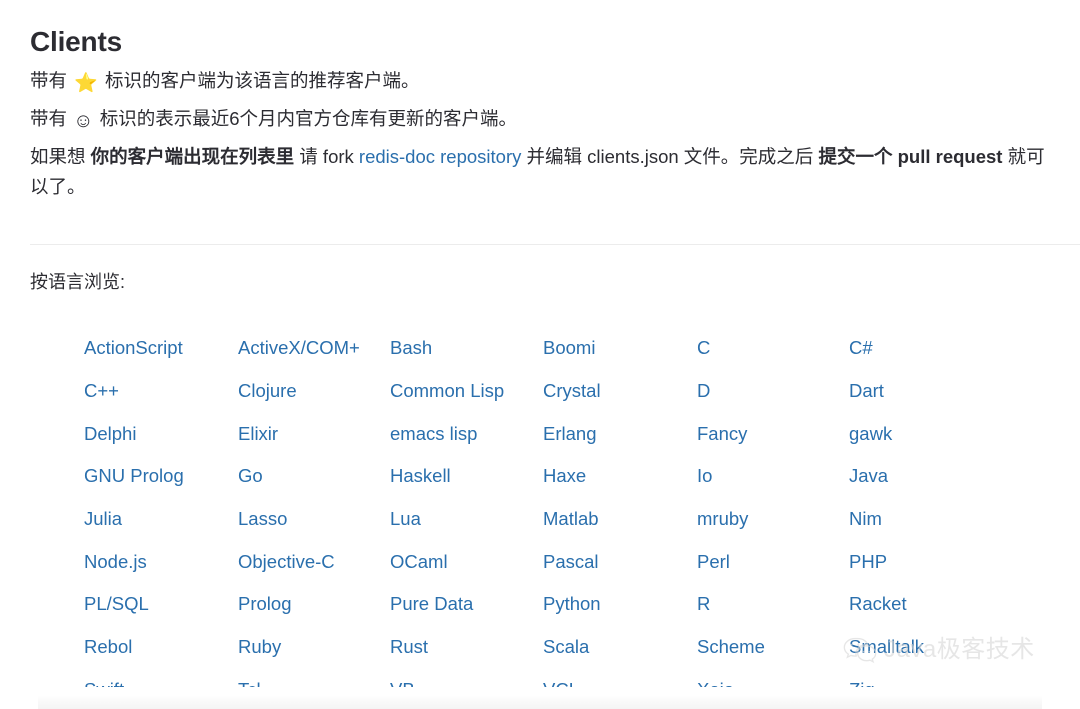 The width and height of the screenshot is (1080, 709). What do you see at coordinates (572, 391) in the screenshot?
I see `language-link: Crystal` at bounding box center [572, 391].